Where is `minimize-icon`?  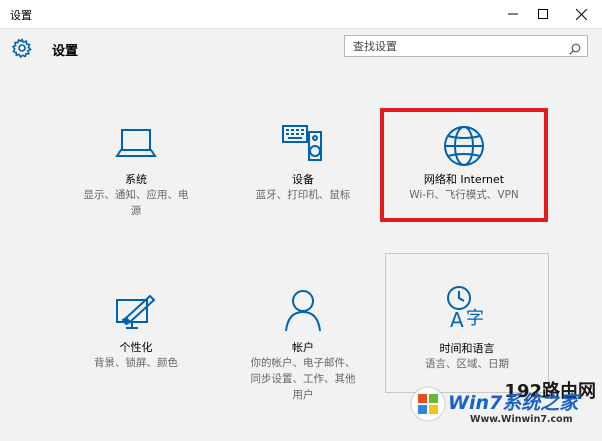 minimize-icon is located at coordinates (513, 14).